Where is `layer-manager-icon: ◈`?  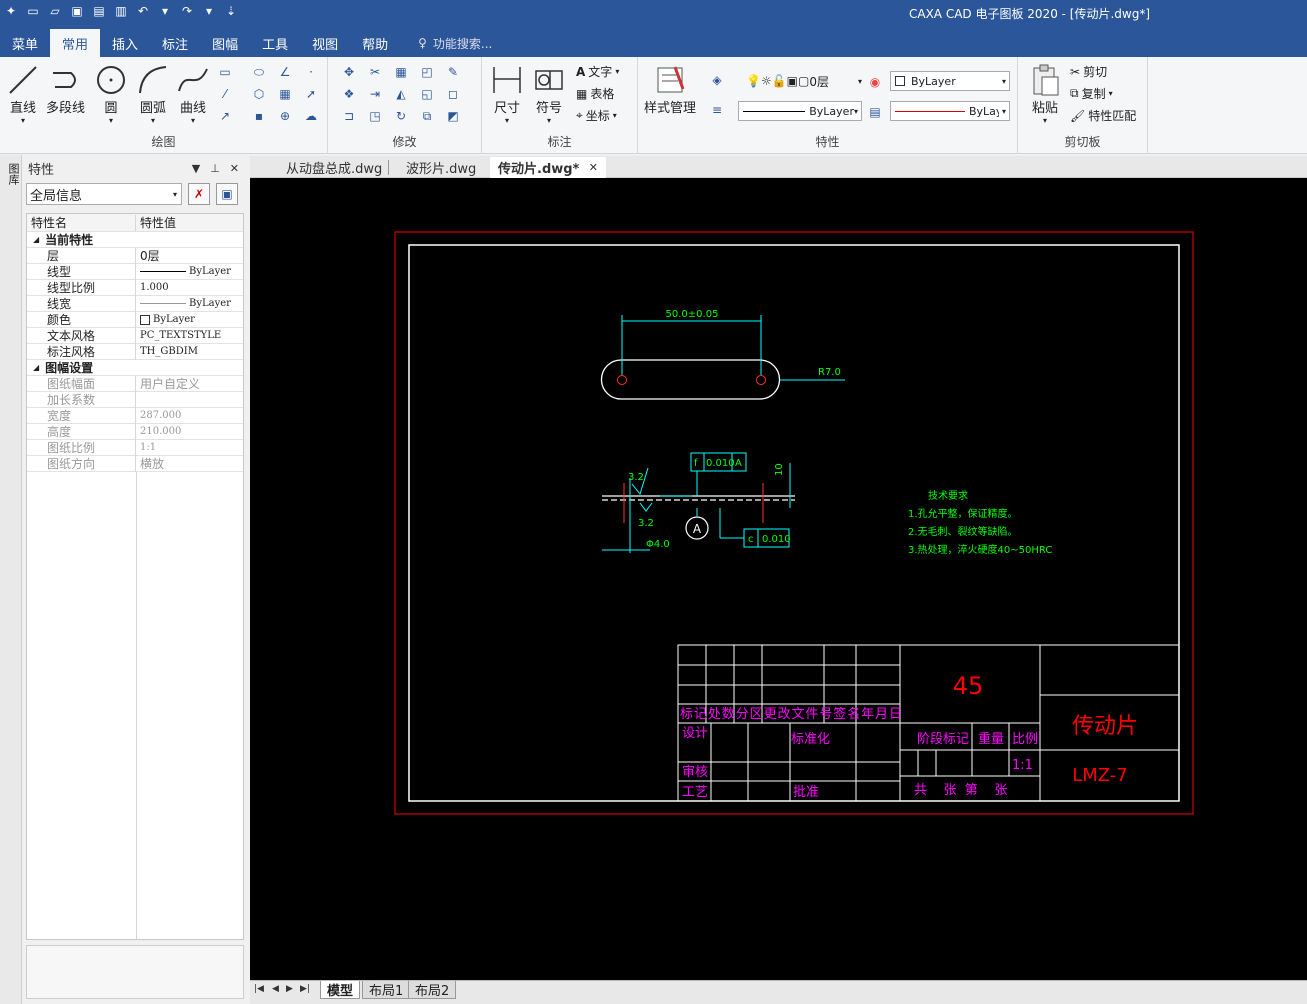 layer-manager-icon: ◈ is located at coordinates (717, 80).